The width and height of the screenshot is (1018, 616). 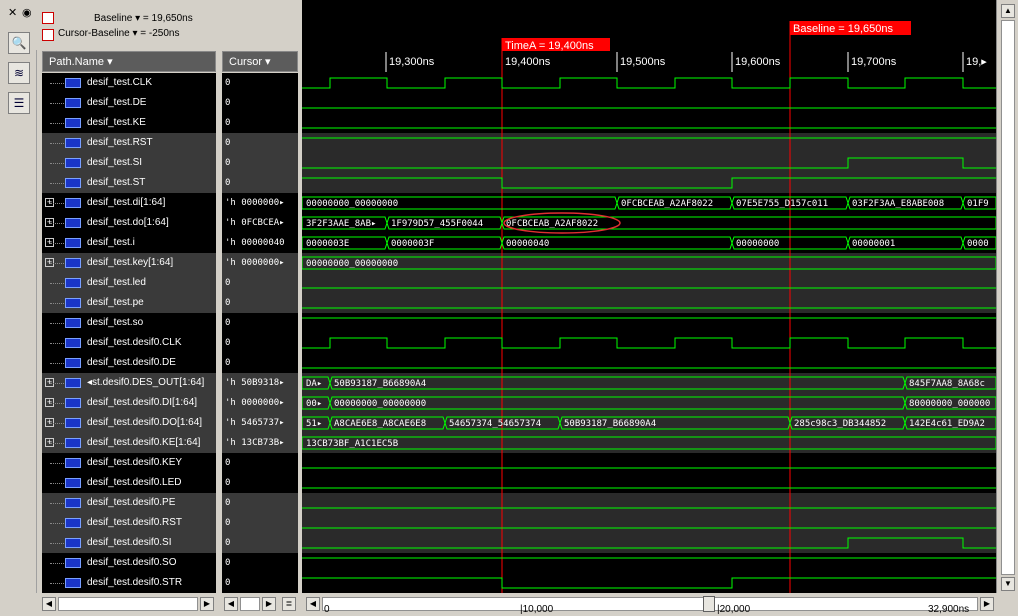 I want to click on signal-row: + desif_test.do[1:64], so click(x=129, y=223).